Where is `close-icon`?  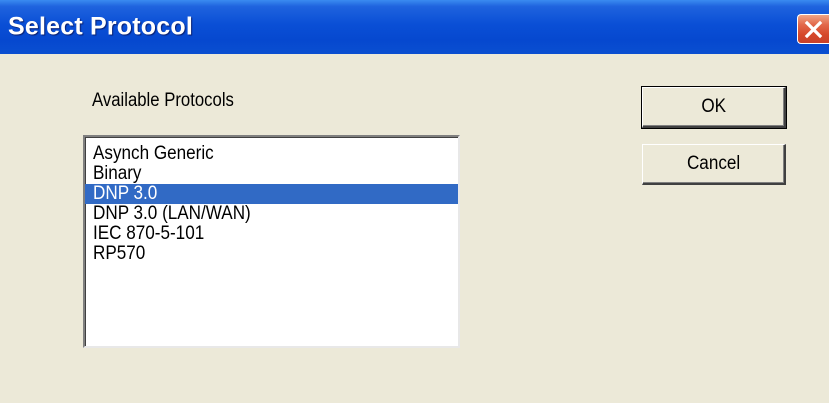 close-icon is located at coordinates (813, 29).